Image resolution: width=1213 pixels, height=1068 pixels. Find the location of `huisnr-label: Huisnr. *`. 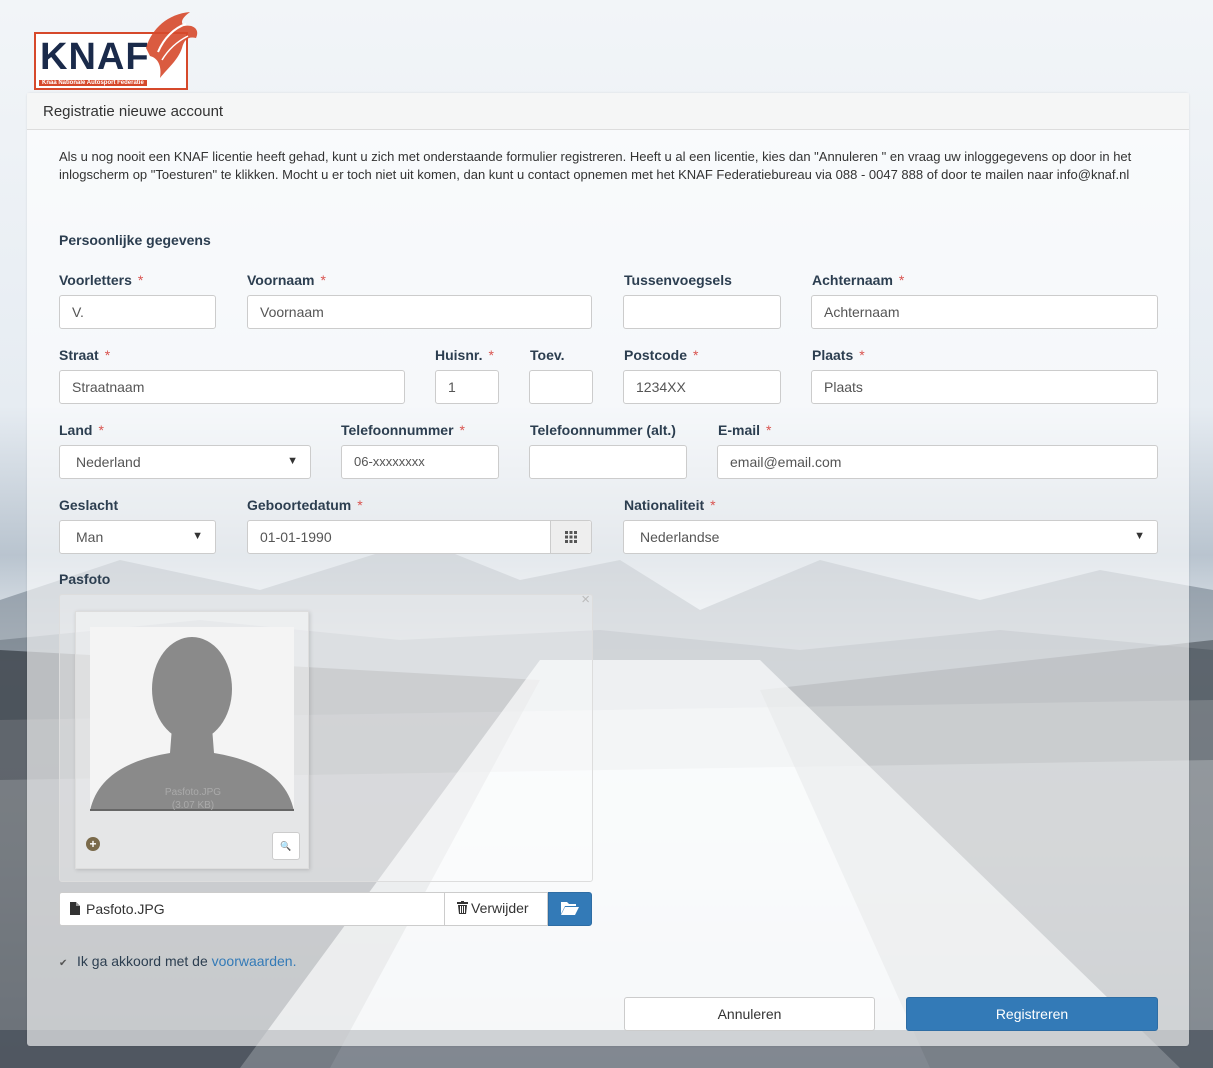

huisnr-label: Huisnr. * is located at coordinates (464, 355).